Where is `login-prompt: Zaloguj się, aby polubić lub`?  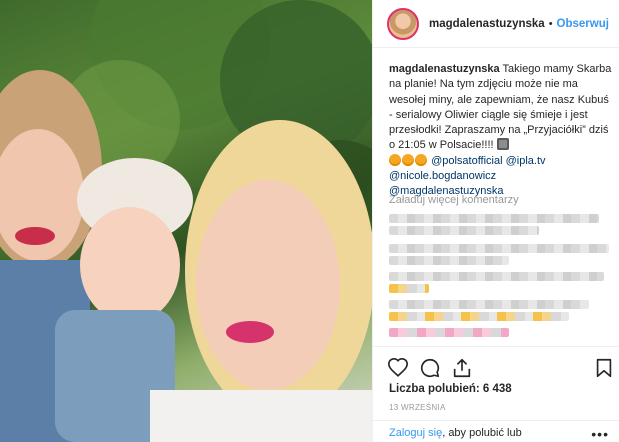 login-prompt: Zaloguj się, aby polubić lub is located at coordinates (496, 429).